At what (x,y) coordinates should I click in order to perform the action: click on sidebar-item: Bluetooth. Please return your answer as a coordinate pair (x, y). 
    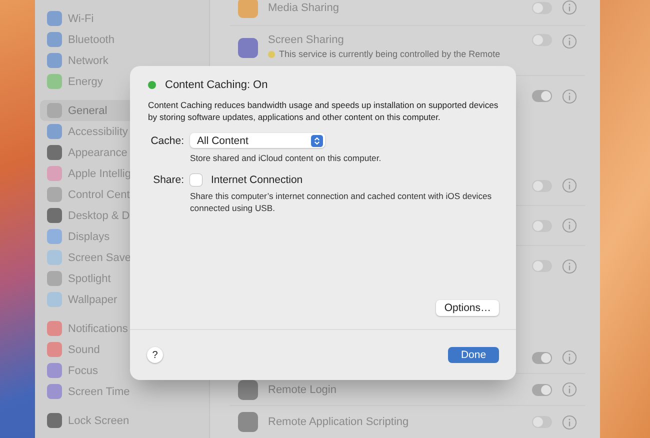
    Looking at the image, I should click on (122, 39).